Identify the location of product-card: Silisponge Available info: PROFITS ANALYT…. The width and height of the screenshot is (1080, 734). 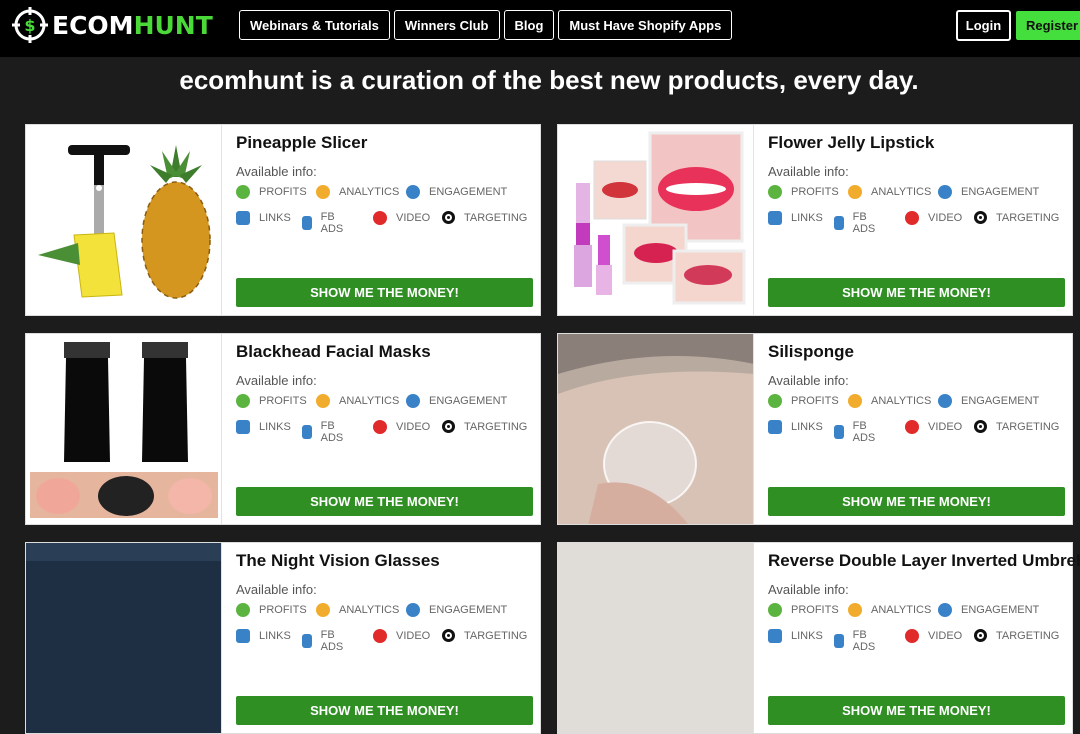
(815, 429).